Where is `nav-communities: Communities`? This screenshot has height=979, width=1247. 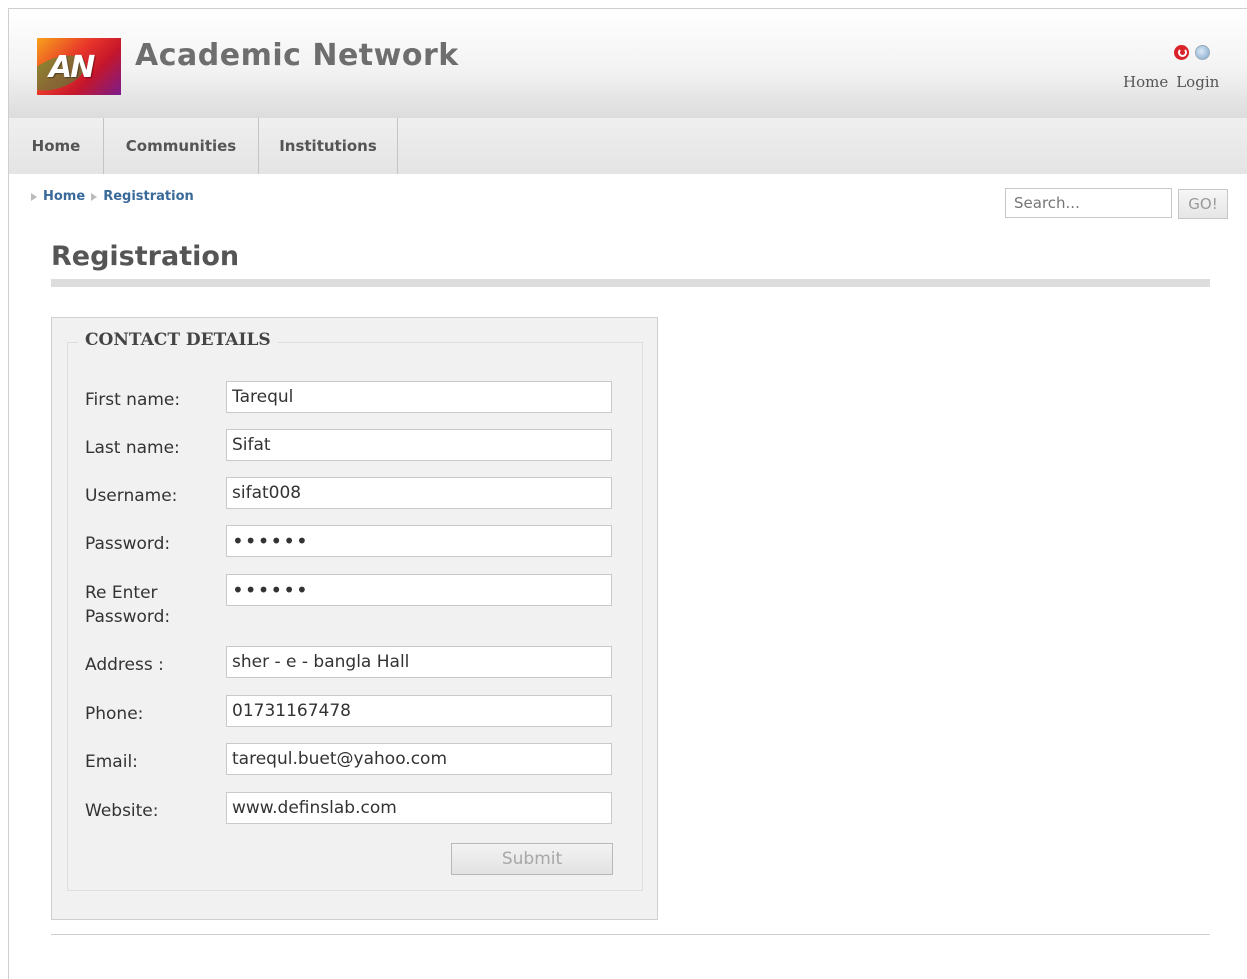
nav-communities: Communities is located at coordinates (181, 146).